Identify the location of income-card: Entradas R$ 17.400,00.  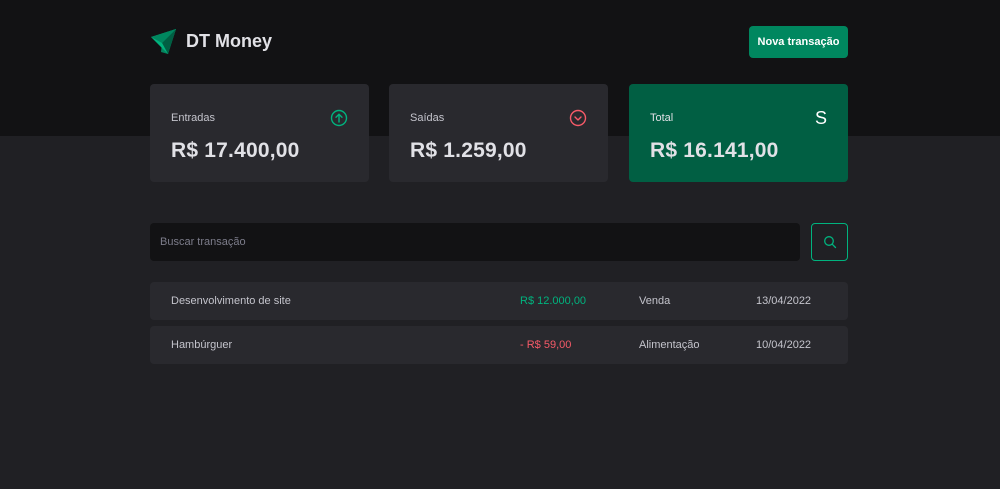
(259, 133).